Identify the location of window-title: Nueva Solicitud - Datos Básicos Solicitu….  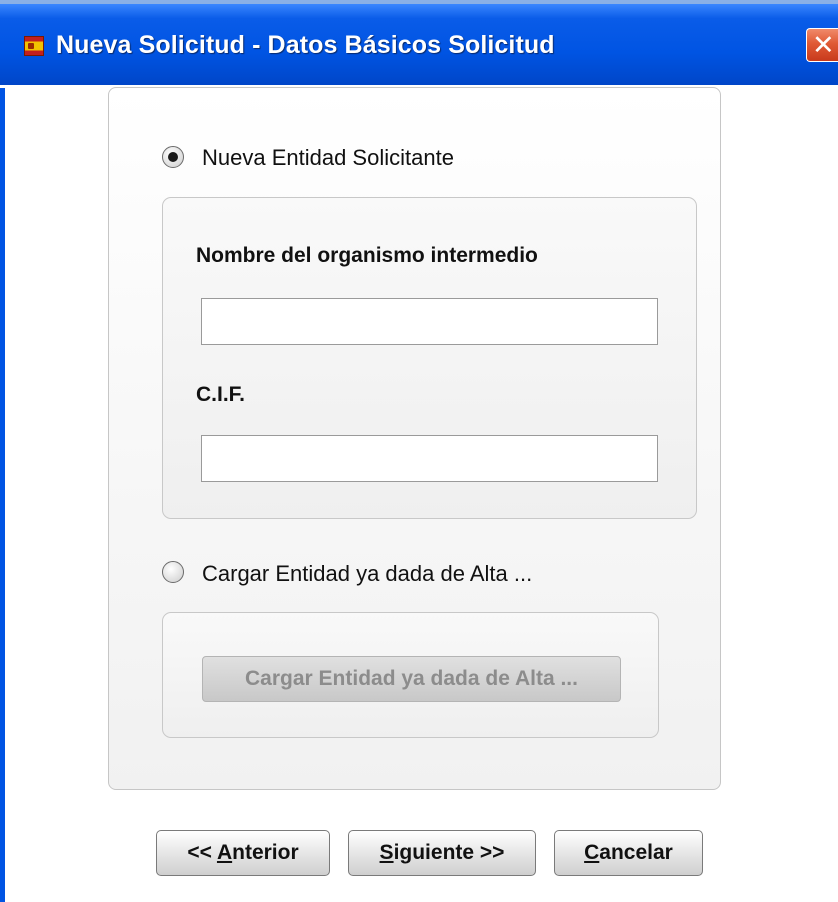
(305, 45).